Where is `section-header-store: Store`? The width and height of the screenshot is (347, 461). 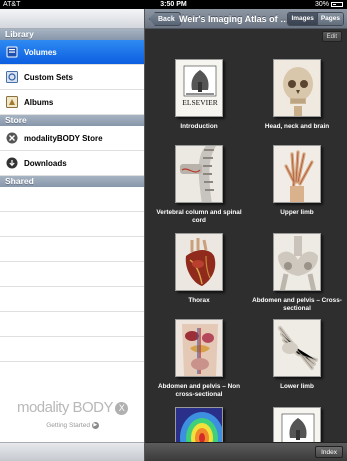 section-header-store: Store is located at coordinates (72, 120).